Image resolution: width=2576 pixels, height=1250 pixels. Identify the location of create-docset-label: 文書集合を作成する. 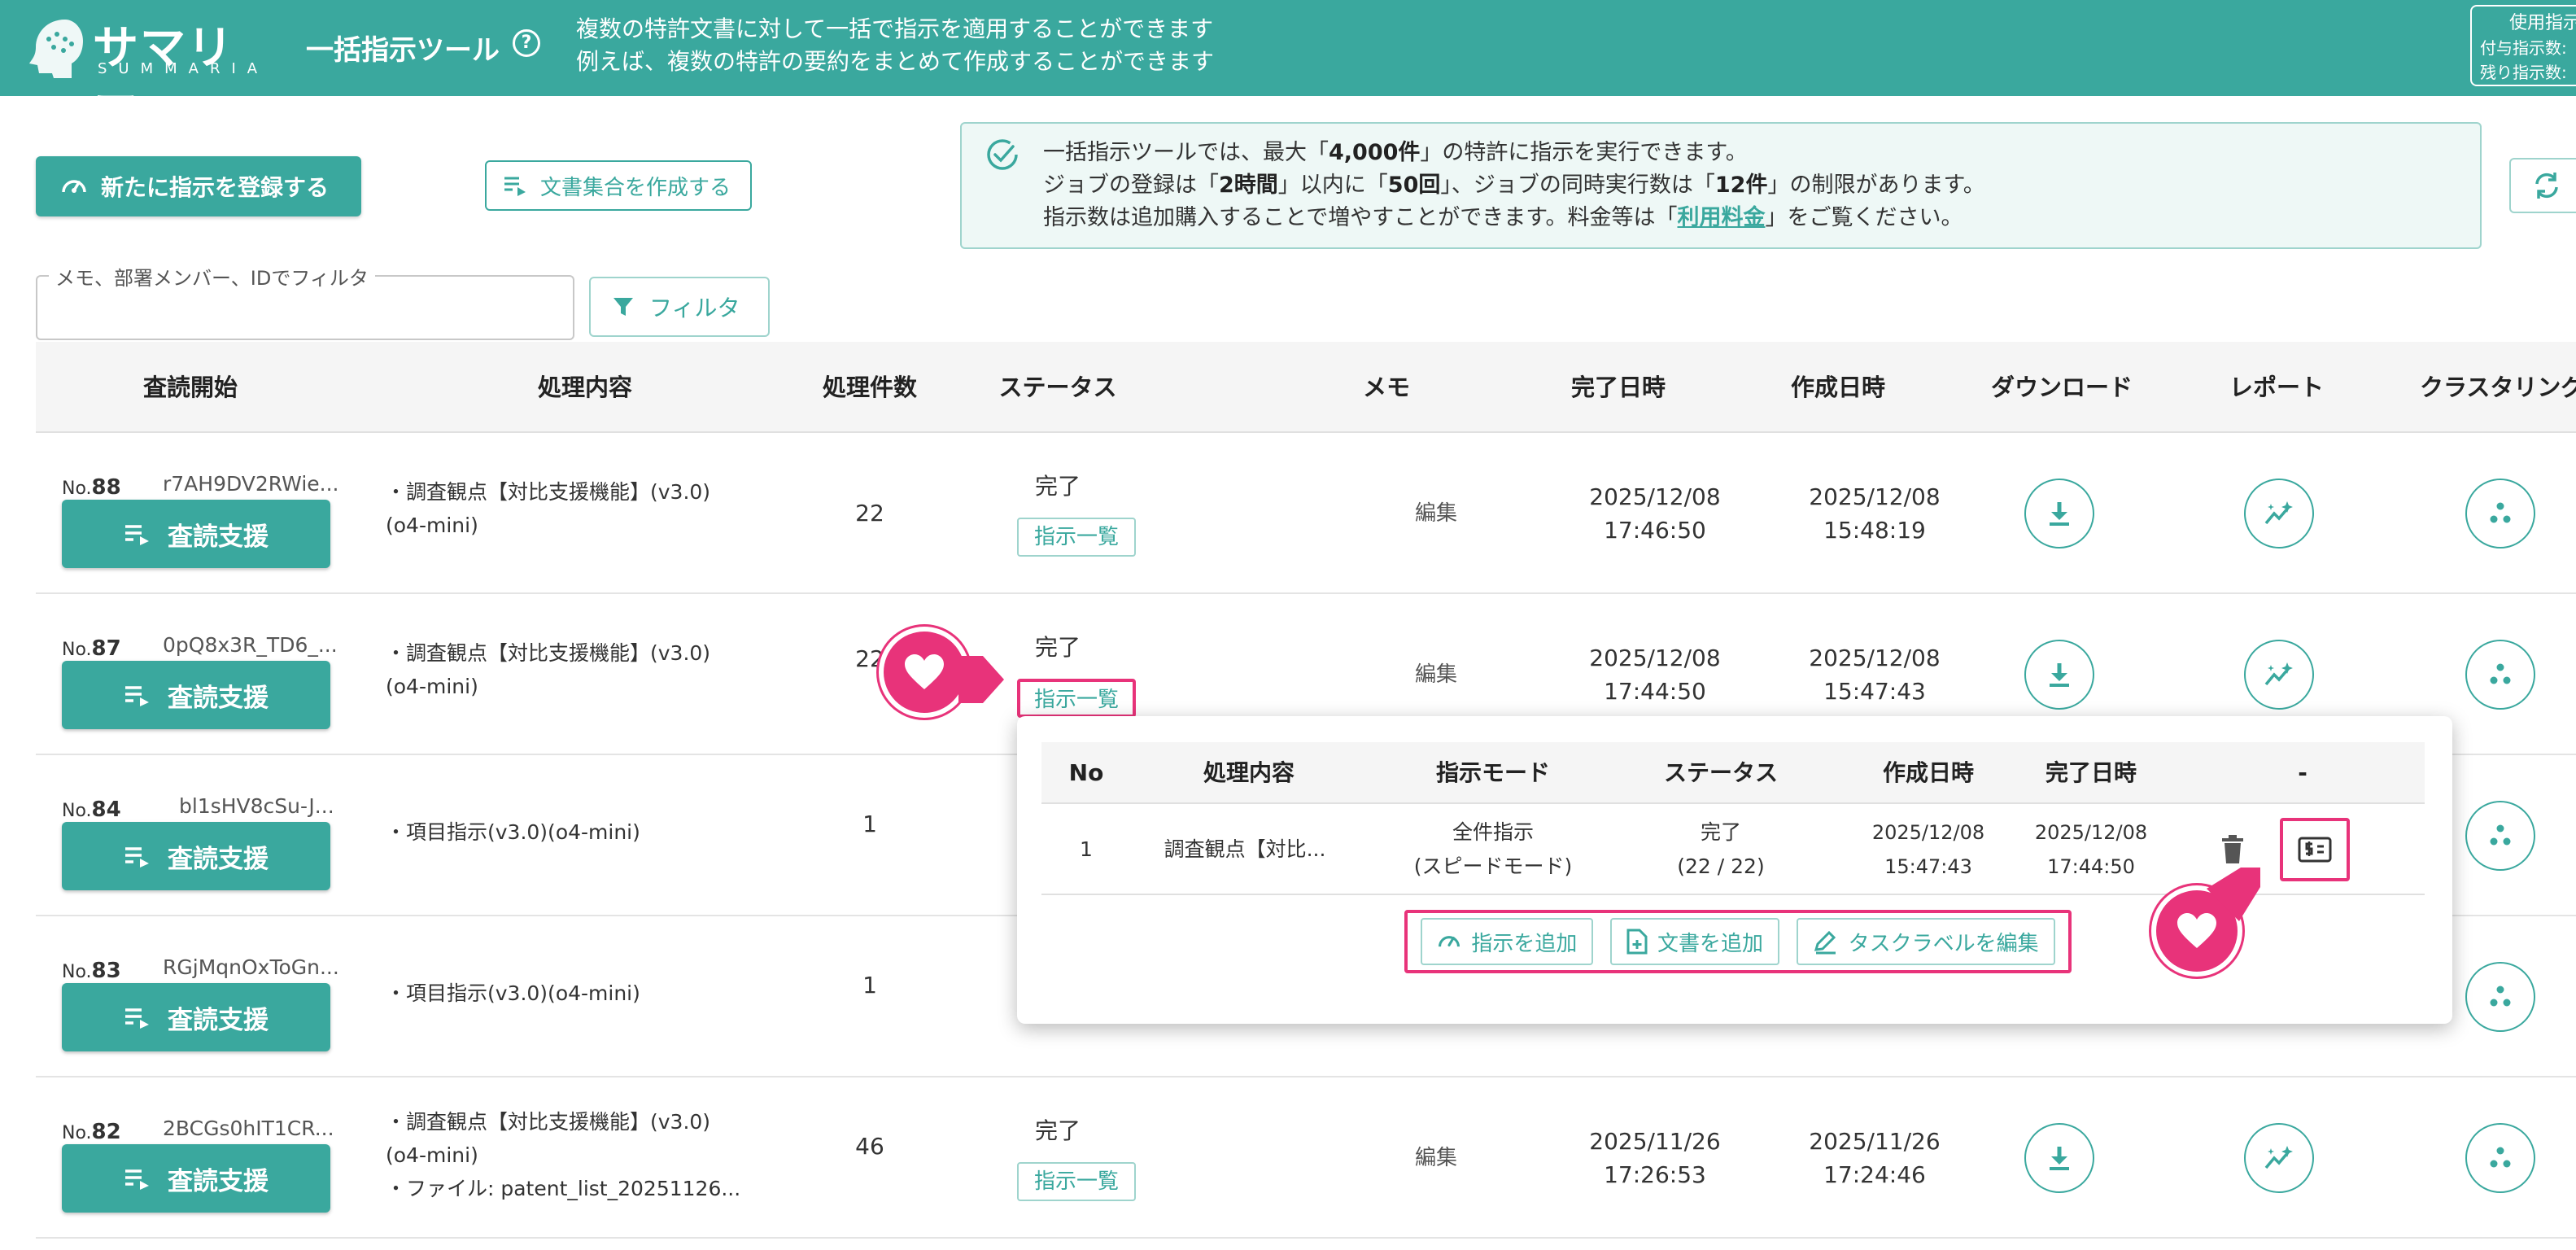
(635, 187).